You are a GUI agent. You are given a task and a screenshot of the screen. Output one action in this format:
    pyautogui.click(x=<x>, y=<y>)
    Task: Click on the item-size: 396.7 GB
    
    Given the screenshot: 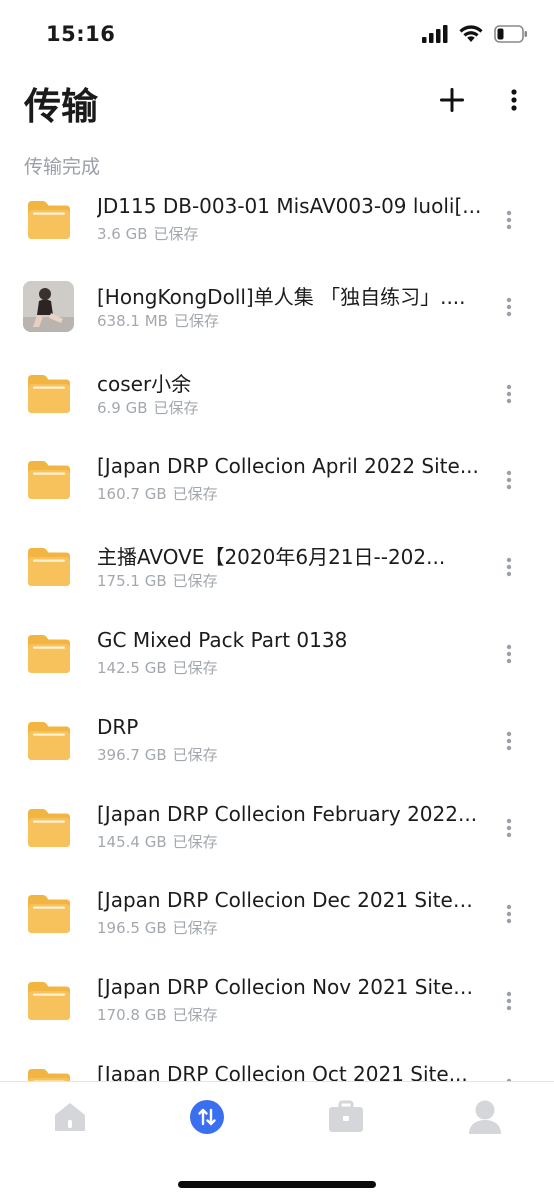 What is the action you would take?
    pyautogui.click(x=132, y=754)
    